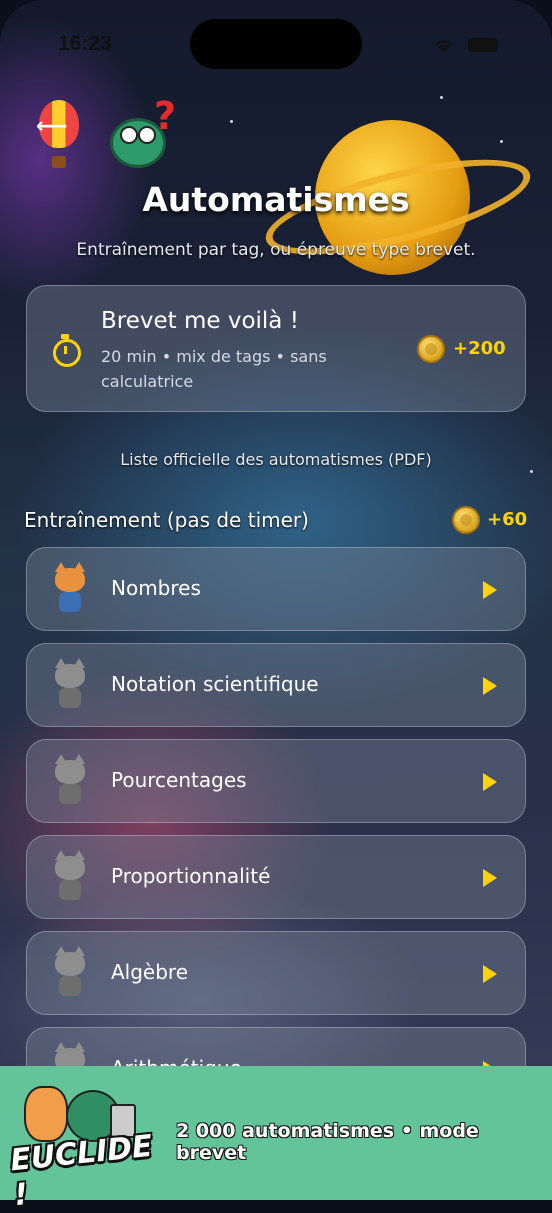 This screenshot has width=552, height=1213. Describe the element at coordinates (276, 44) in the screenshot. I see `dynamic-island` at that location.